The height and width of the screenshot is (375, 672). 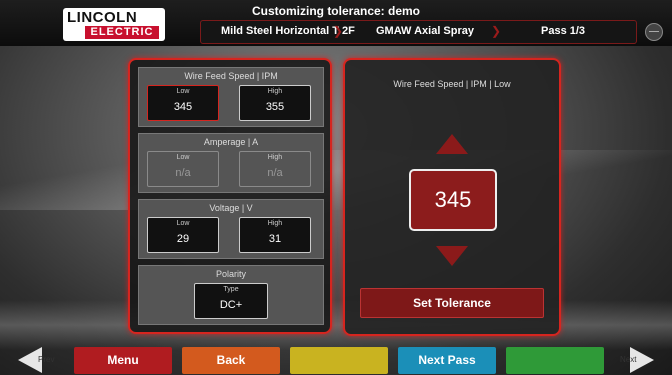 What do you see at coordinates (452, 144) in the screenshot?
I see `increase-arrow-icon` at bounding box center [452, 144].